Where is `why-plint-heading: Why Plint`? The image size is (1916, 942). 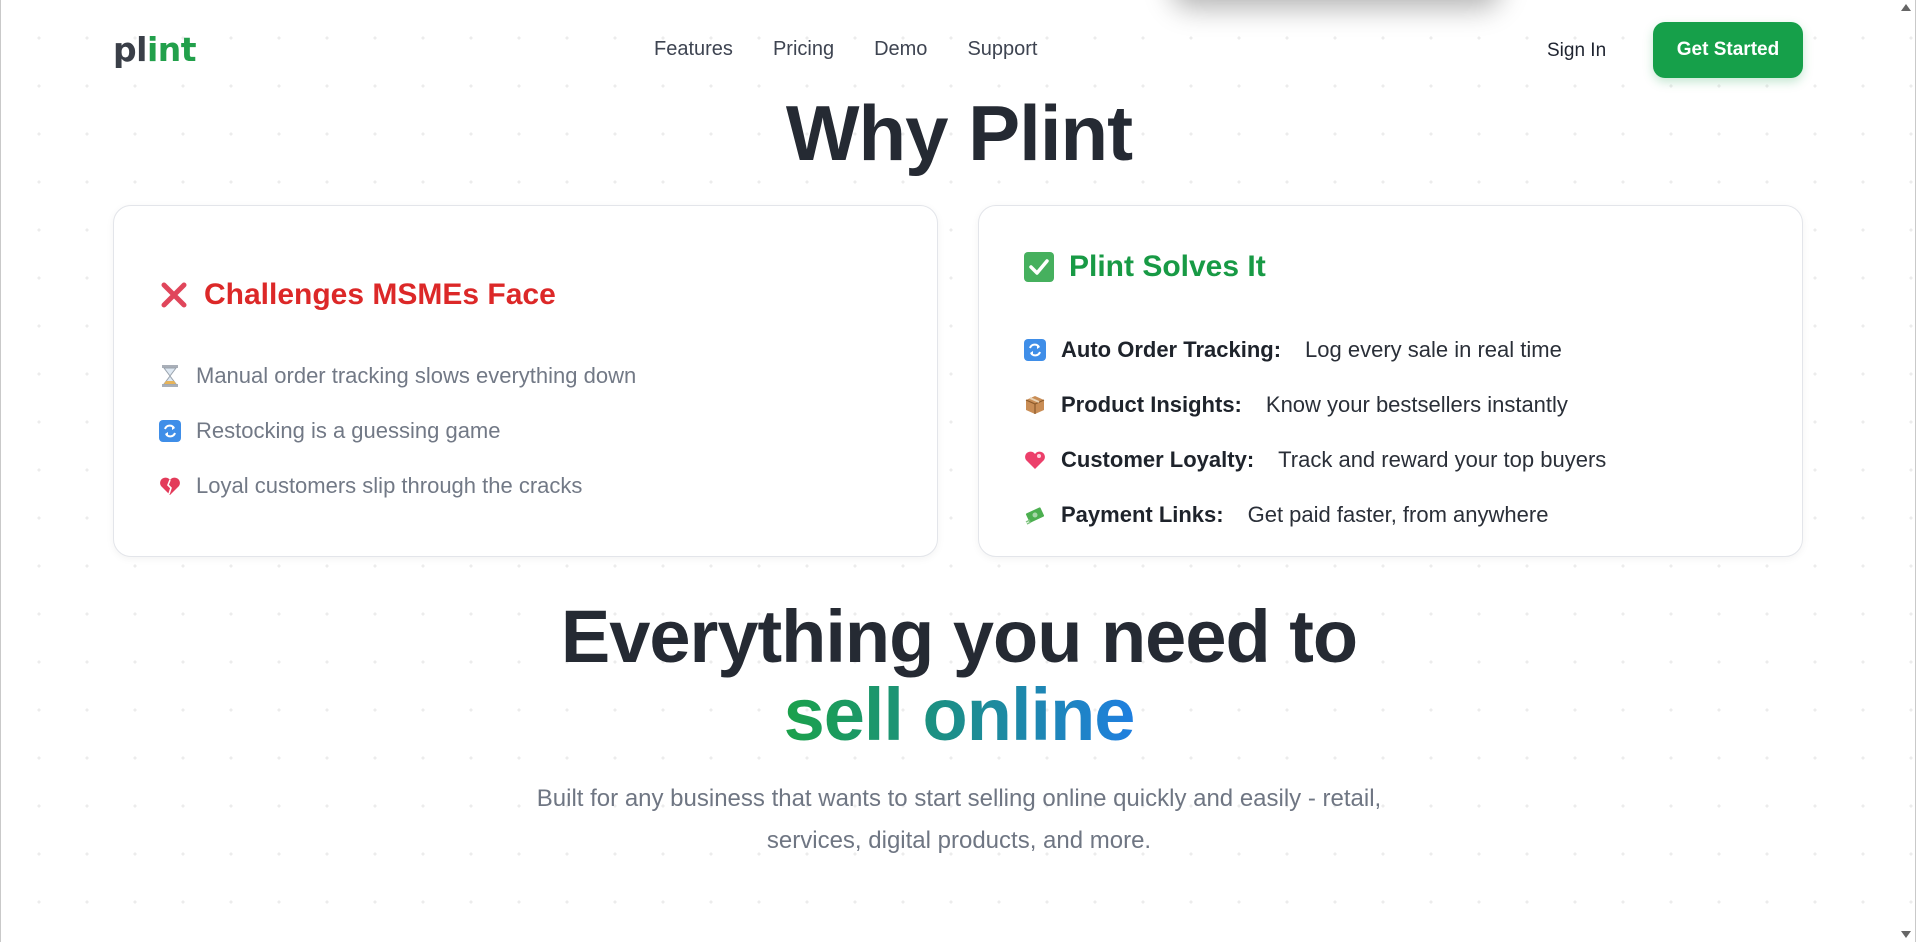 why-plint-heading: Why Plint is located at coordinates (959, 133).